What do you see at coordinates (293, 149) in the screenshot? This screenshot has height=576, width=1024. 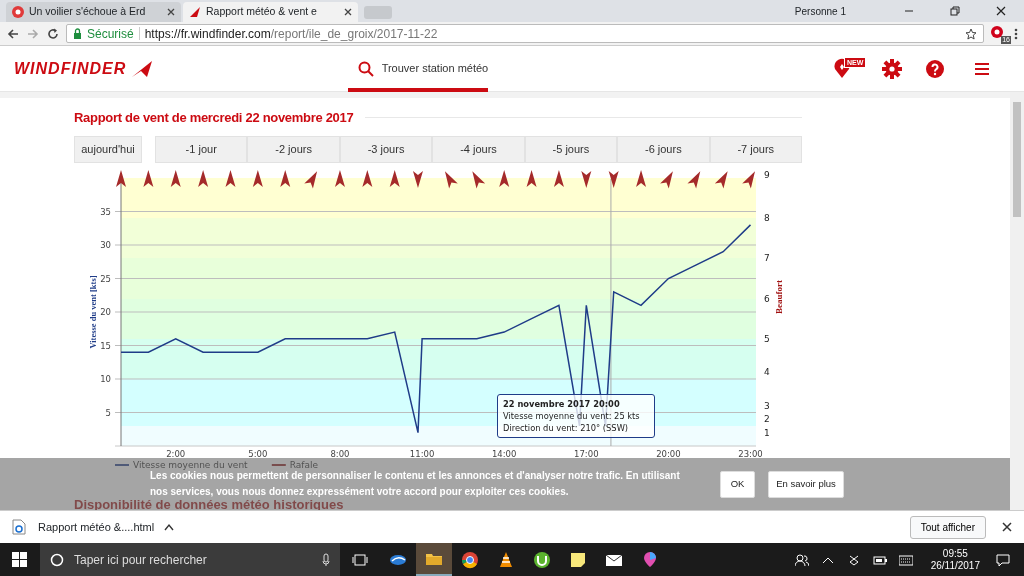 I see `day-tab: -2 jours` at bounding box center [293, 149].